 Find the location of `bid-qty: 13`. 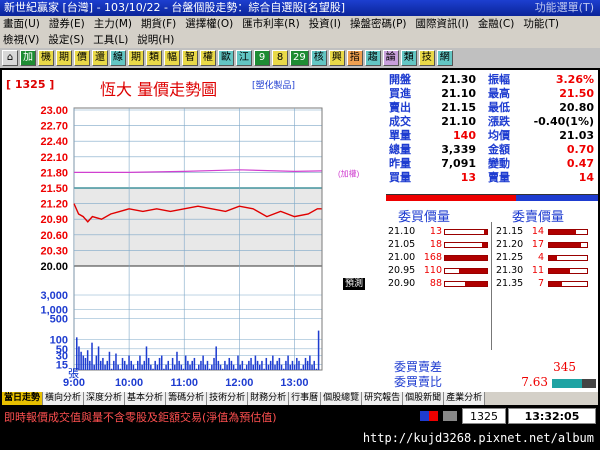

bid-qty: 13 is located at coordinates (435, 231).